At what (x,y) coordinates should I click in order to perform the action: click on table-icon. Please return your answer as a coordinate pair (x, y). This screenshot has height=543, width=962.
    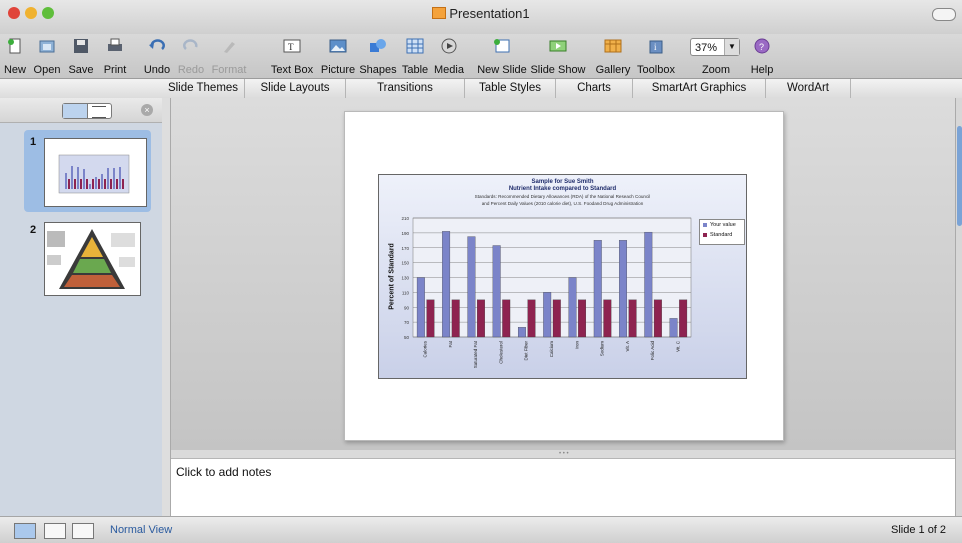
    Looking at the image, I should click on (415, 46).